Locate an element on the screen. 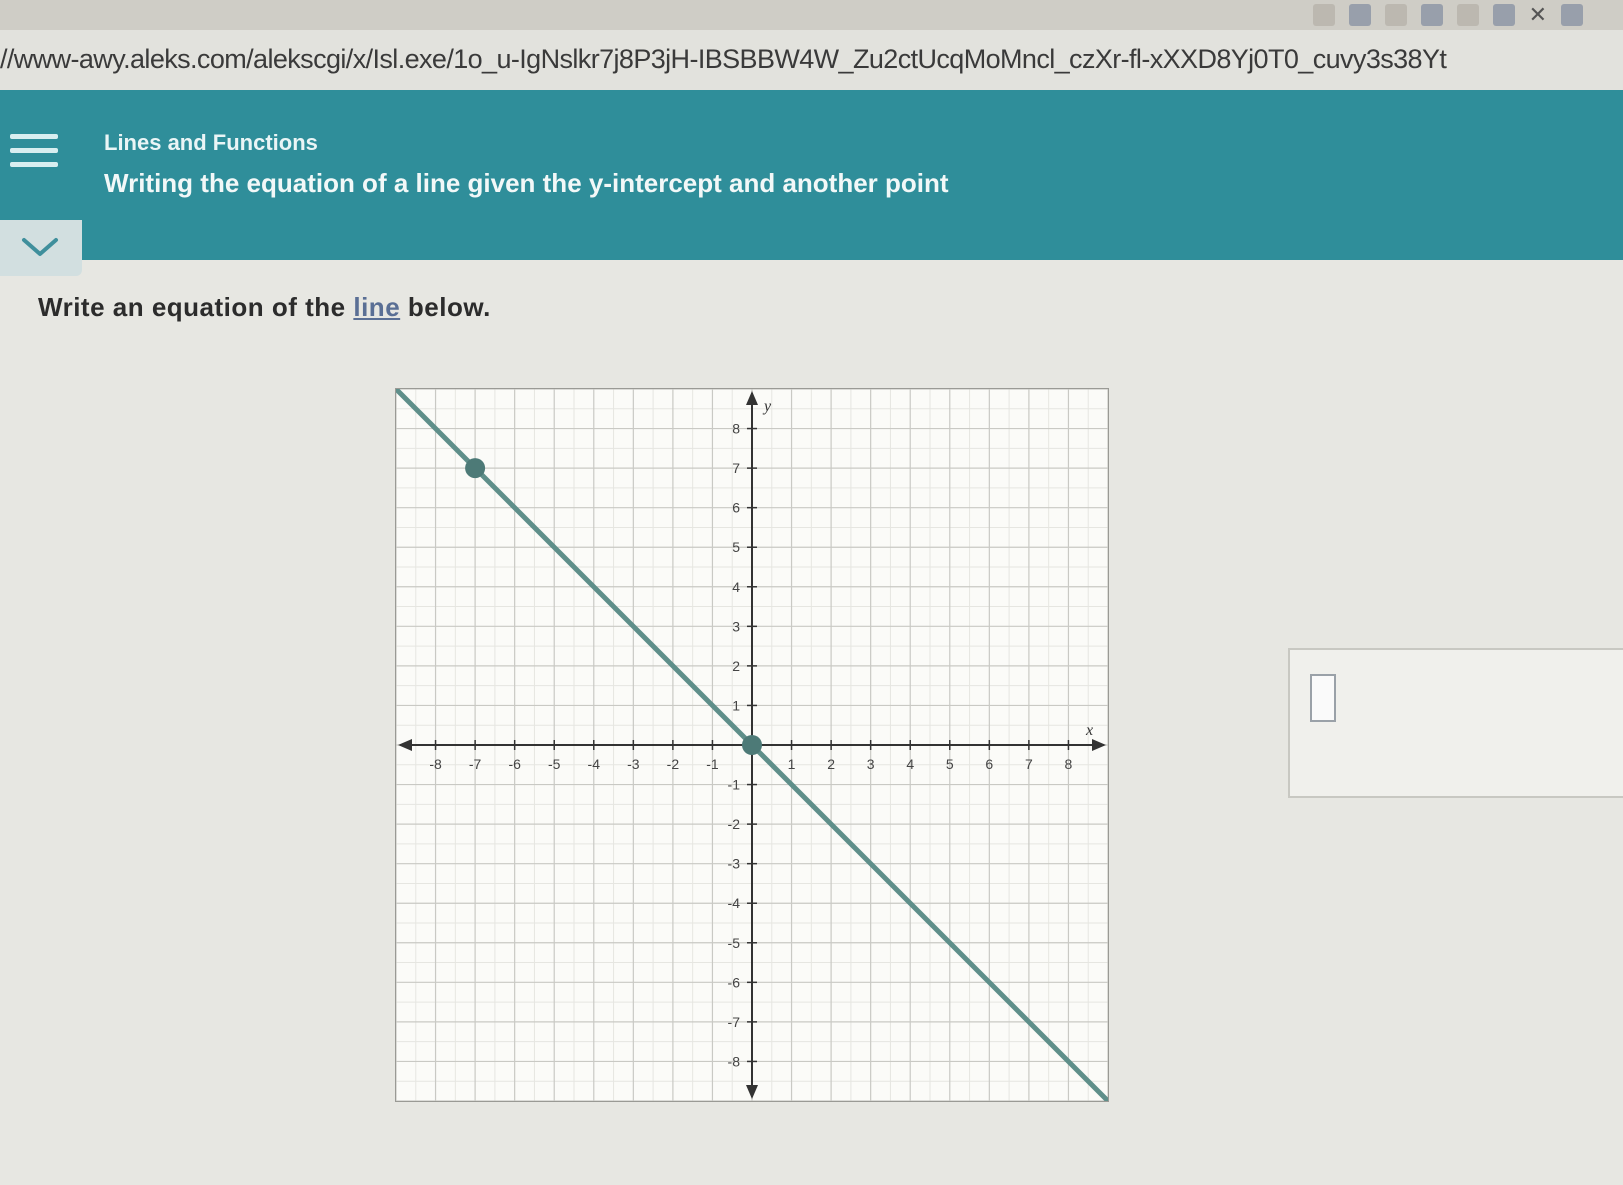 The height and width of the screenshot is (1185, 1623). x-axis-arrow-right is located at coordinates (1099, 745).